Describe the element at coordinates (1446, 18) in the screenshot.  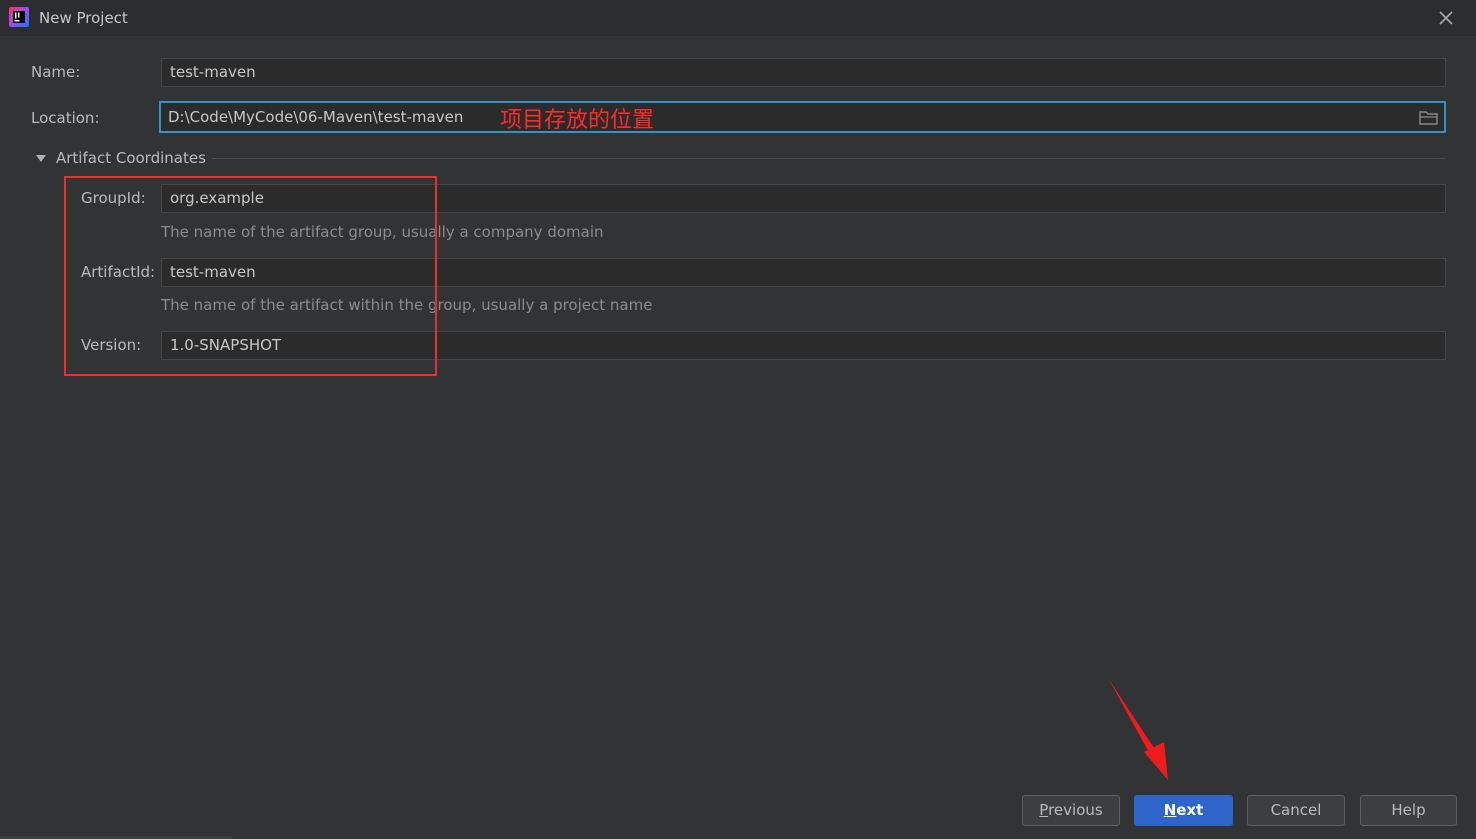
I see `close-icon` at that location.